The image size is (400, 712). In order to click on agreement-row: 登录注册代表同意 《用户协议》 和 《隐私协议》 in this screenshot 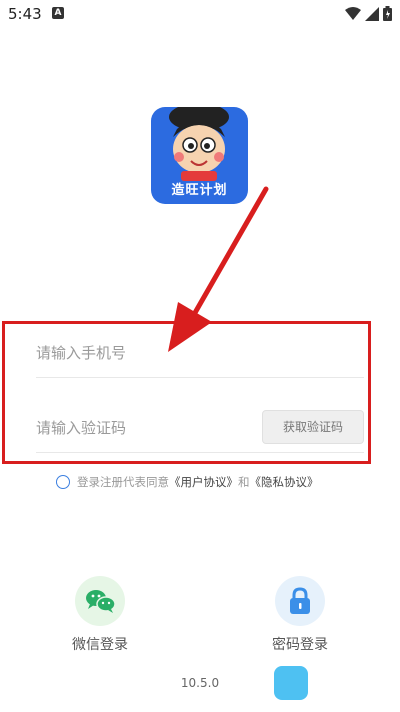, I will do `click(187, 482)`.